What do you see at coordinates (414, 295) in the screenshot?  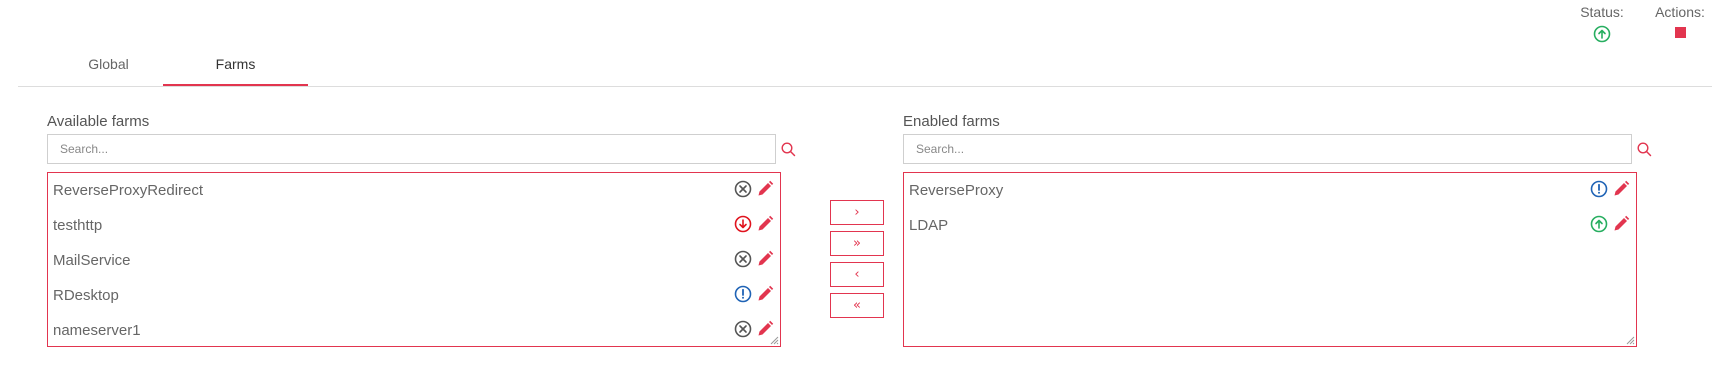 I see `list-item: RDesktop` at bounding box center [414, 295].